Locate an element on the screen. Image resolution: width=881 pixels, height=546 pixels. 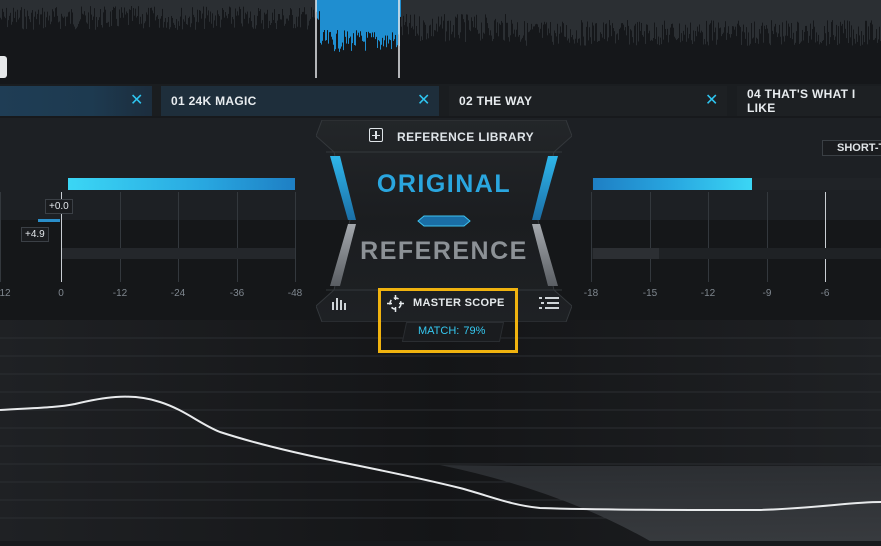
bar-chart-icon is located at coordinates (339, 303).